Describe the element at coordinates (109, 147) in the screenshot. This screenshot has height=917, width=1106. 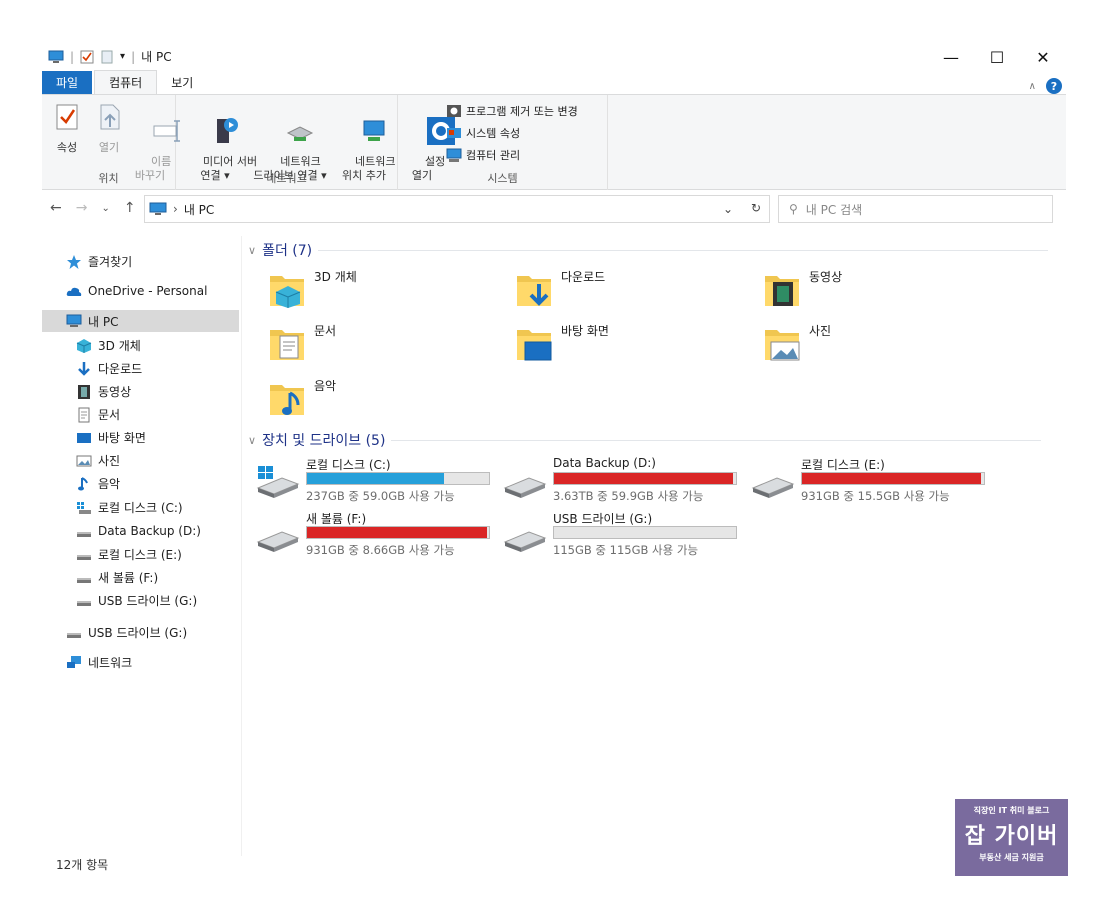
I see `open-label: 열기` at that location.